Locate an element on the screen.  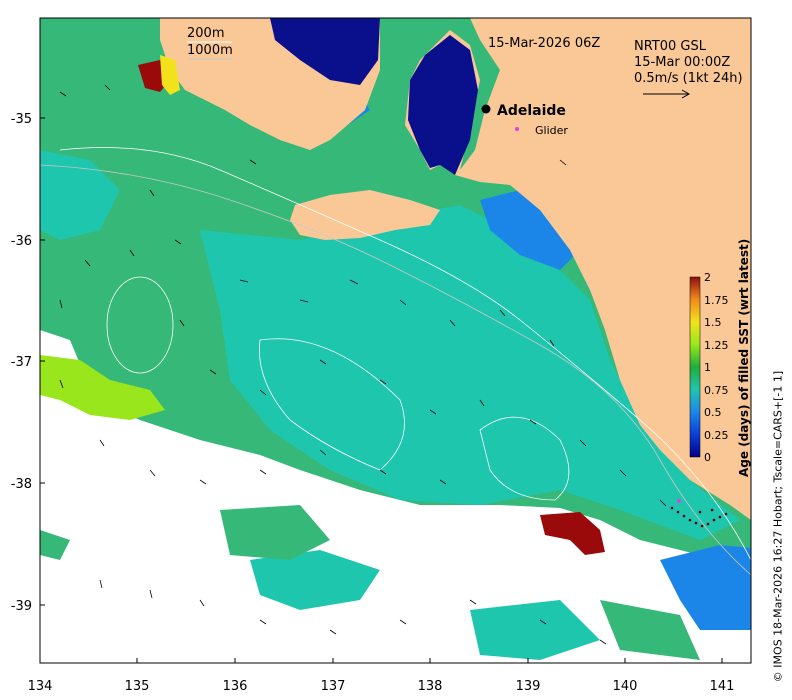
cb-tick-0: 0 is located at coordinates (707, 457).